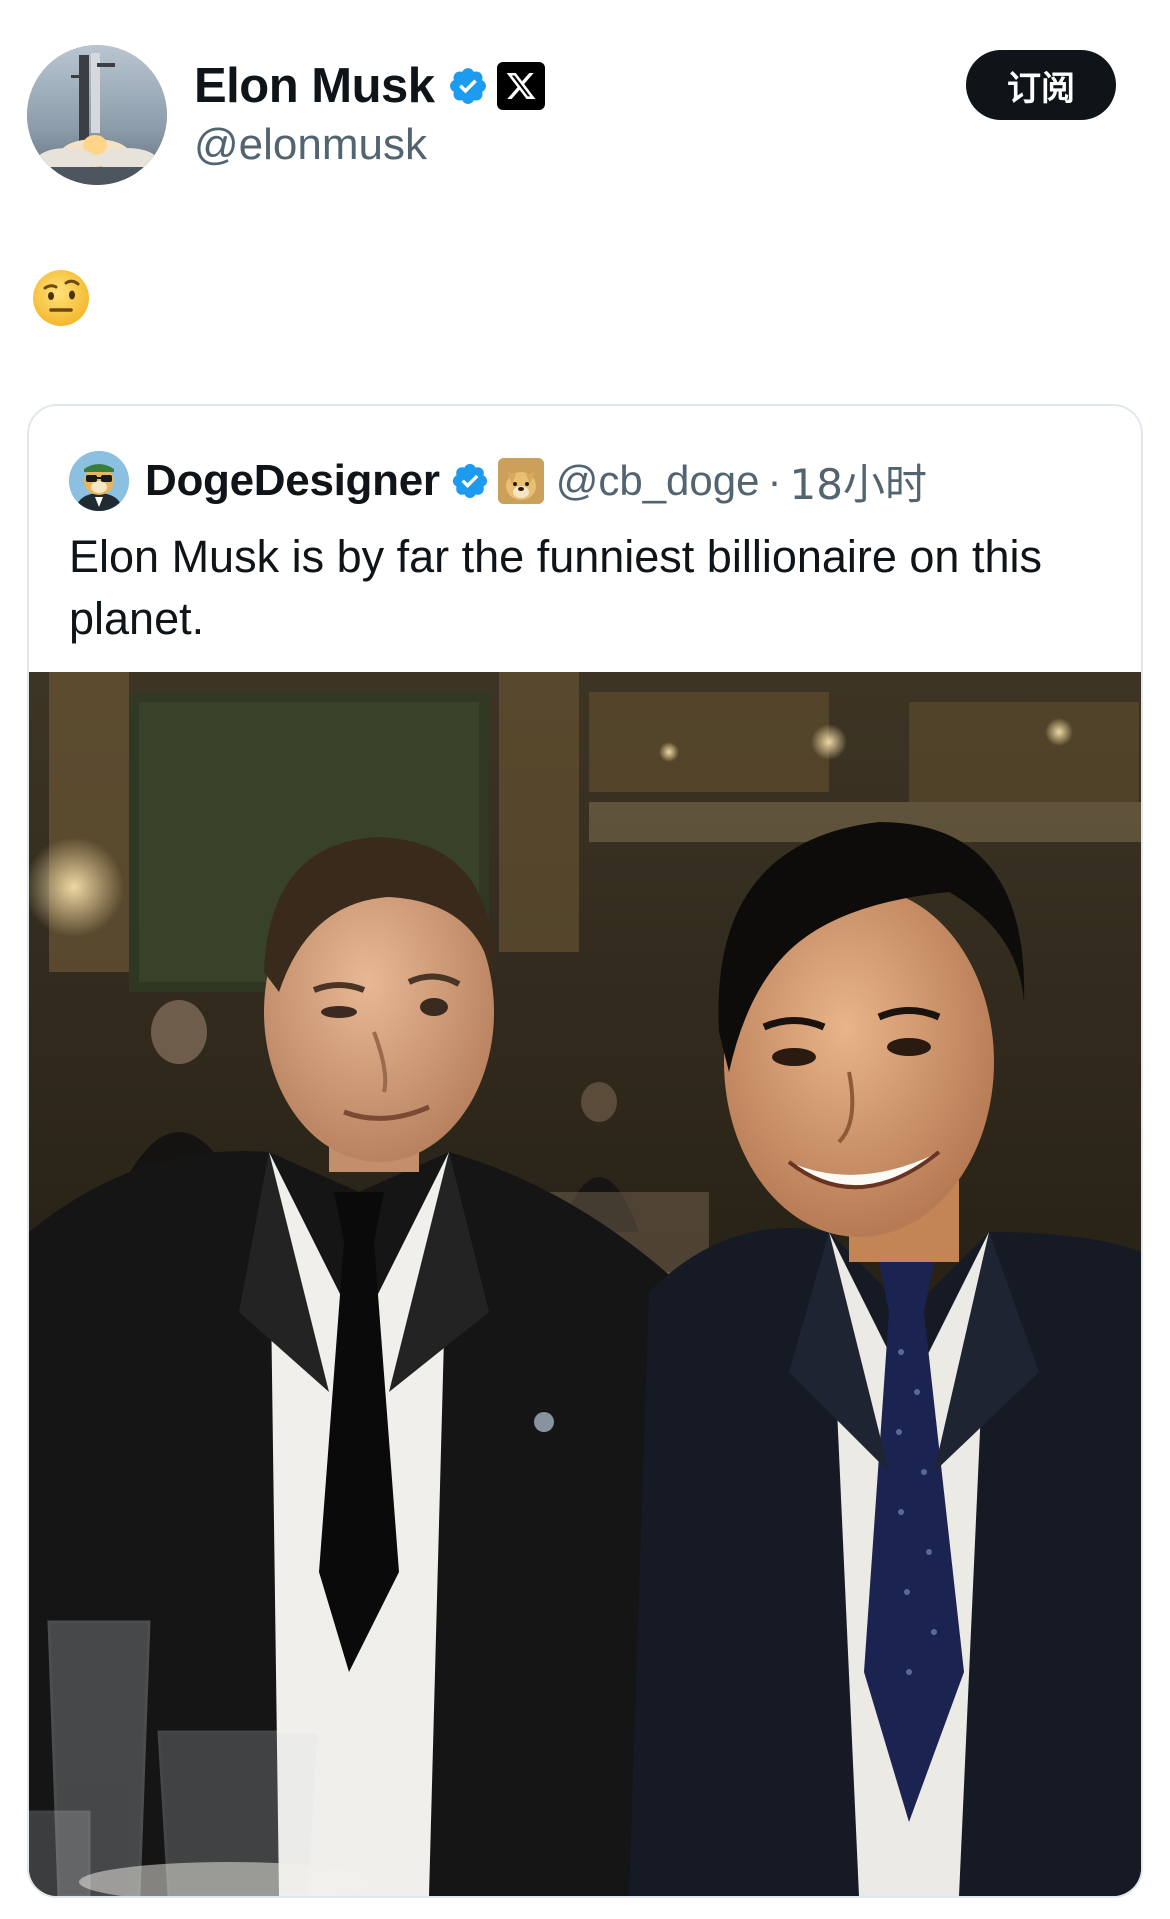  I want to click on author-display-name: Elon Musk, so click(314, 86).